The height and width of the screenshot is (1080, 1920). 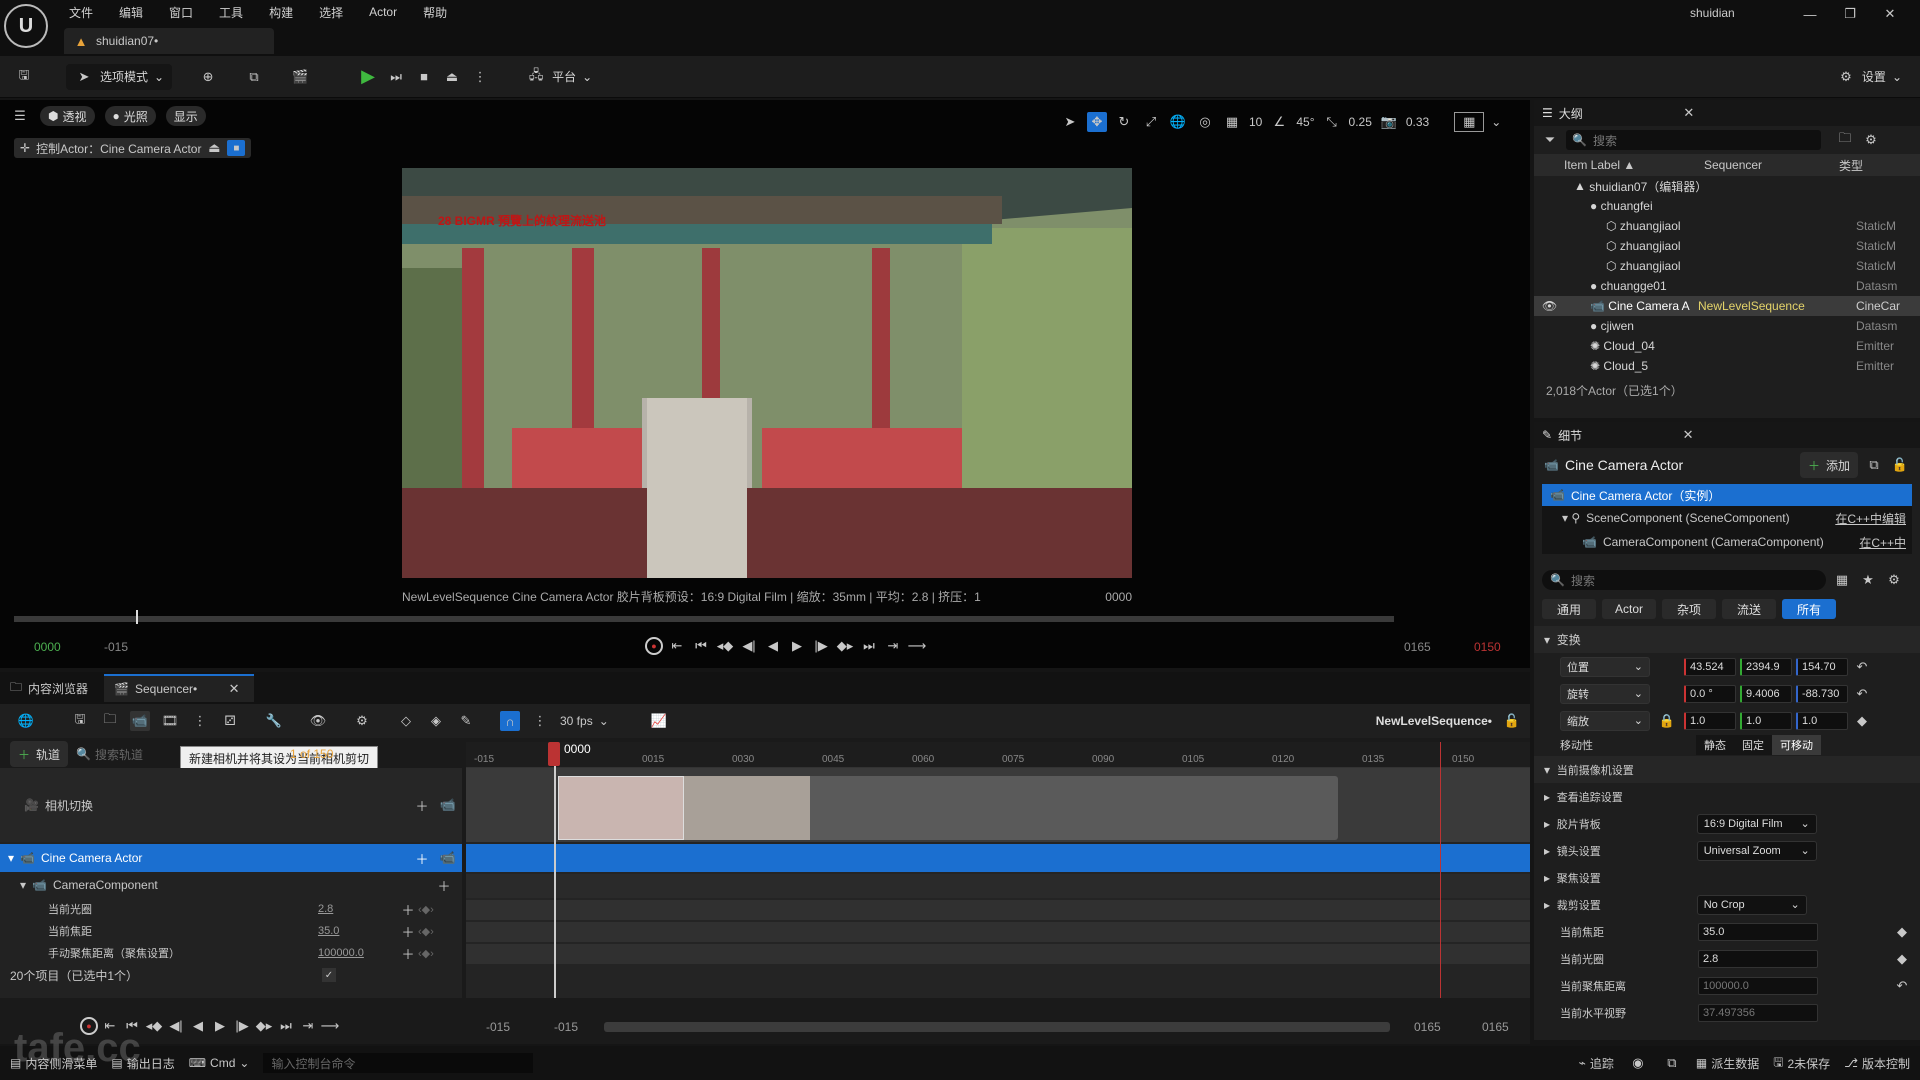 What do you see at coordinates (1672, 1063) in the screenshot?
I see `screenshot-icon: ⧉` at bounding box center [1672, 1063].